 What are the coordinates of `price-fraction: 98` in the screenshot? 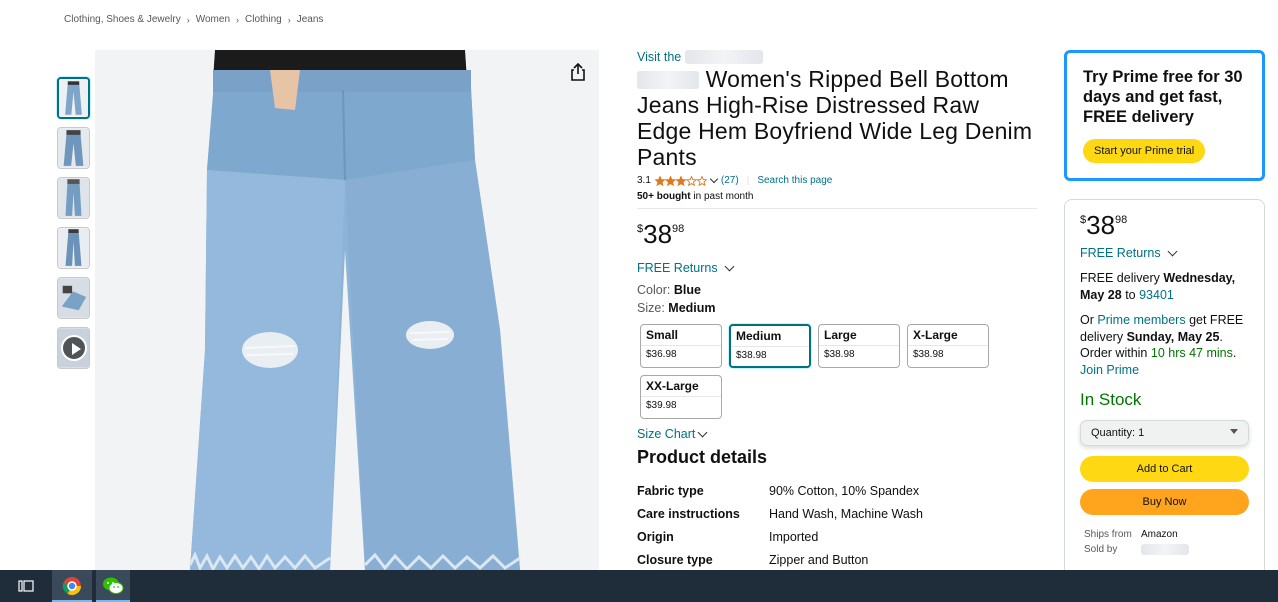 It's located at (1121, 220).